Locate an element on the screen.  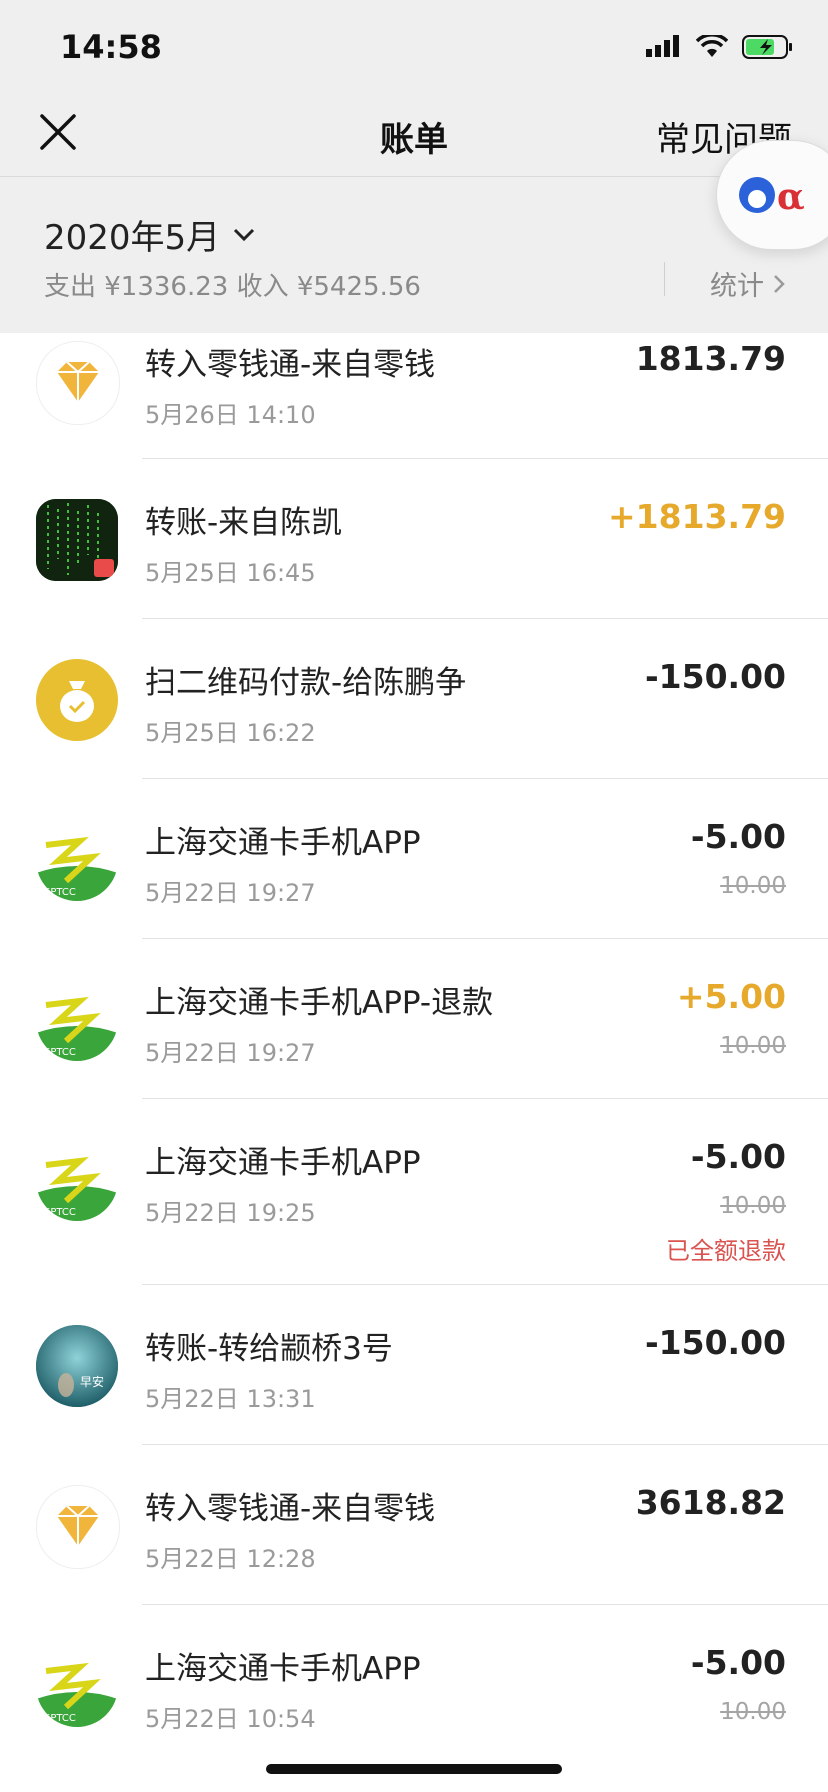
transaction-time: 5月22日 19:25 is located at coordinates (230, 1213).